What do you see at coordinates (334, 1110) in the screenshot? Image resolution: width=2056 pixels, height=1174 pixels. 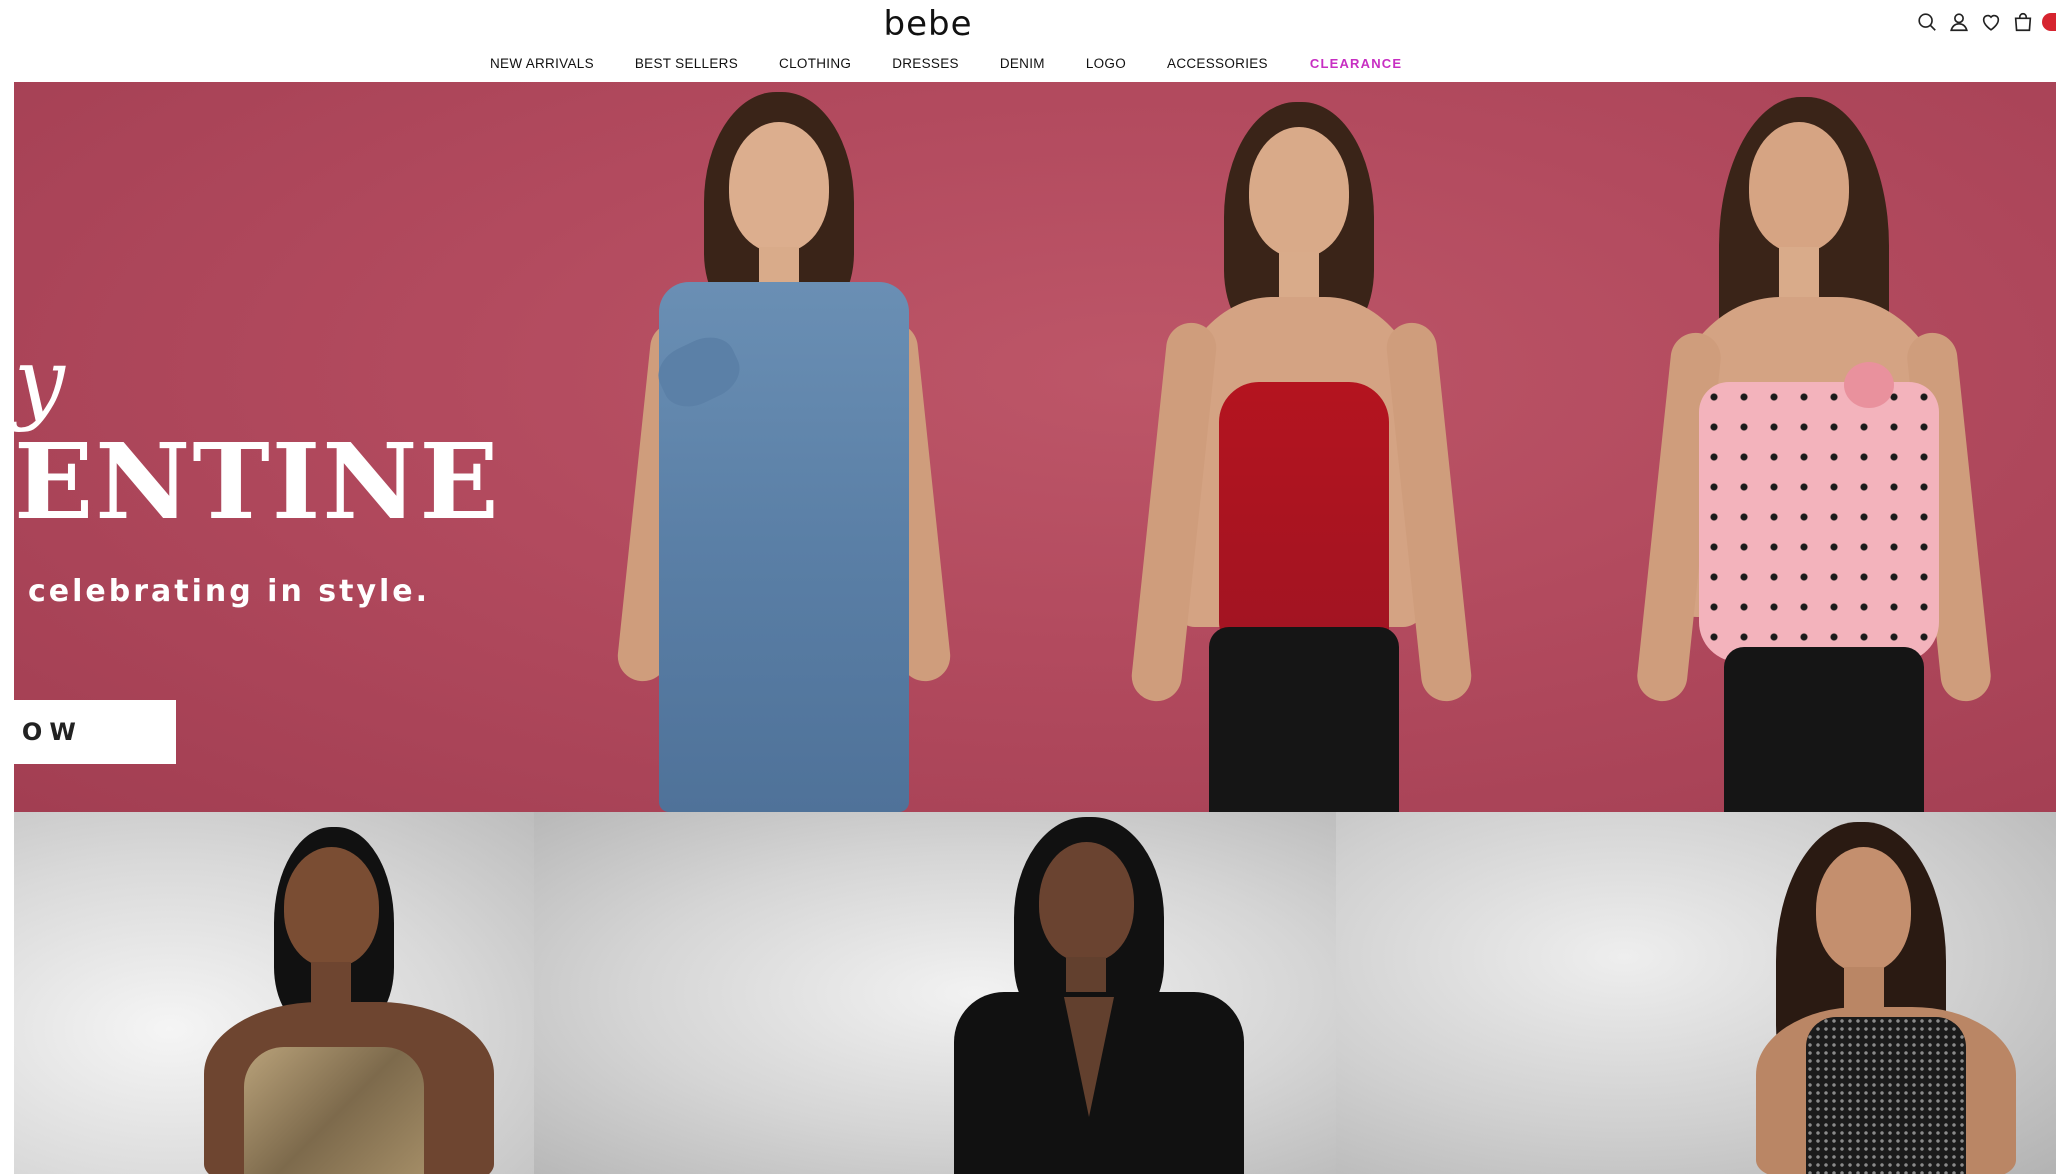 I see `metallic-halter-top` at bounding box center [334, 1110].